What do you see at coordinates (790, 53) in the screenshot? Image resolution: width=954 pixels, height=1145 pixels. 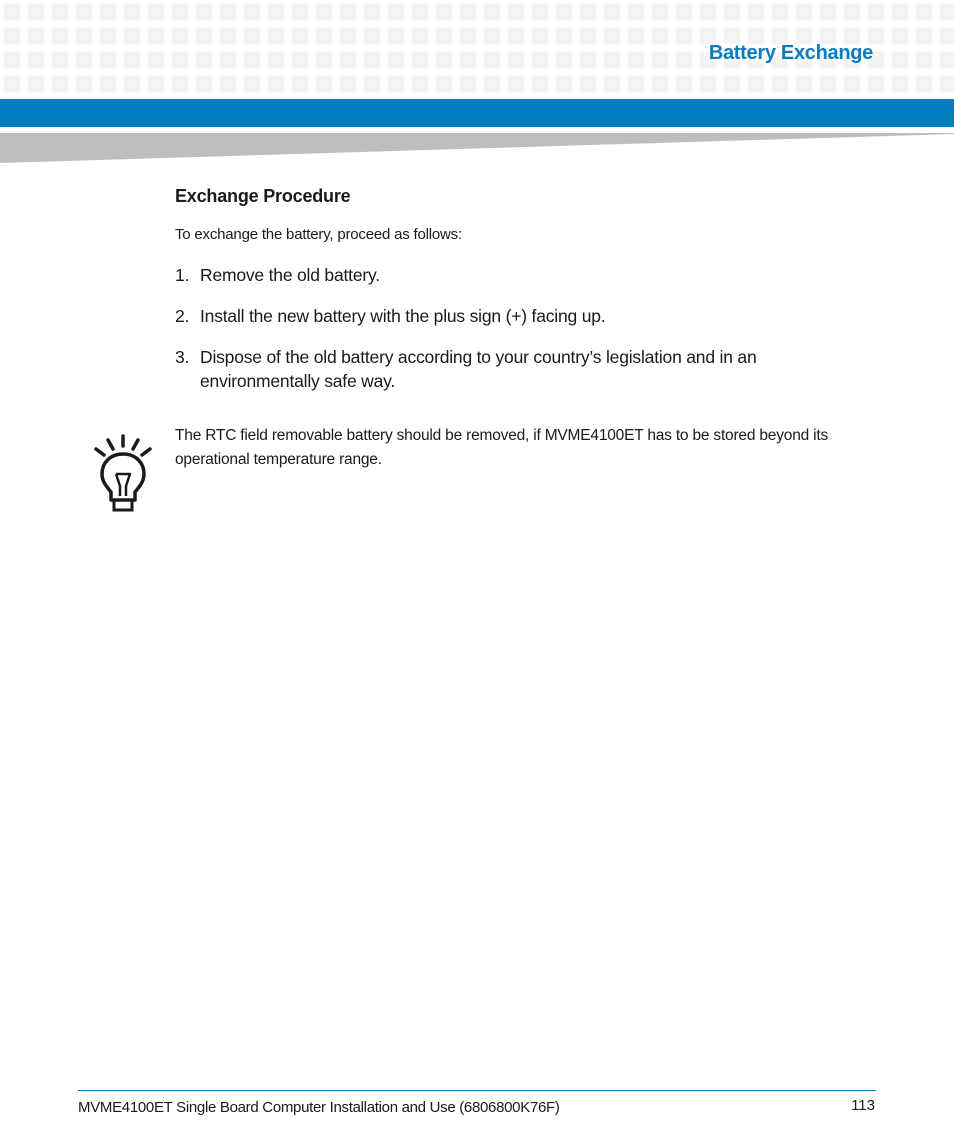 I see `section-title: Battery Exchange` at bounding box center [790, 53].